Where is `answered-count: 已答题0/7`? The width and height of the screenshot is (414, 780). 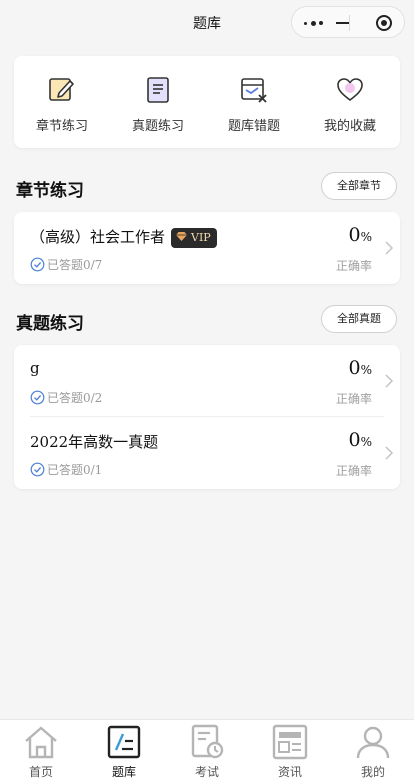 answered-count: 已答题0/7 is located at coordinates (66, 264).